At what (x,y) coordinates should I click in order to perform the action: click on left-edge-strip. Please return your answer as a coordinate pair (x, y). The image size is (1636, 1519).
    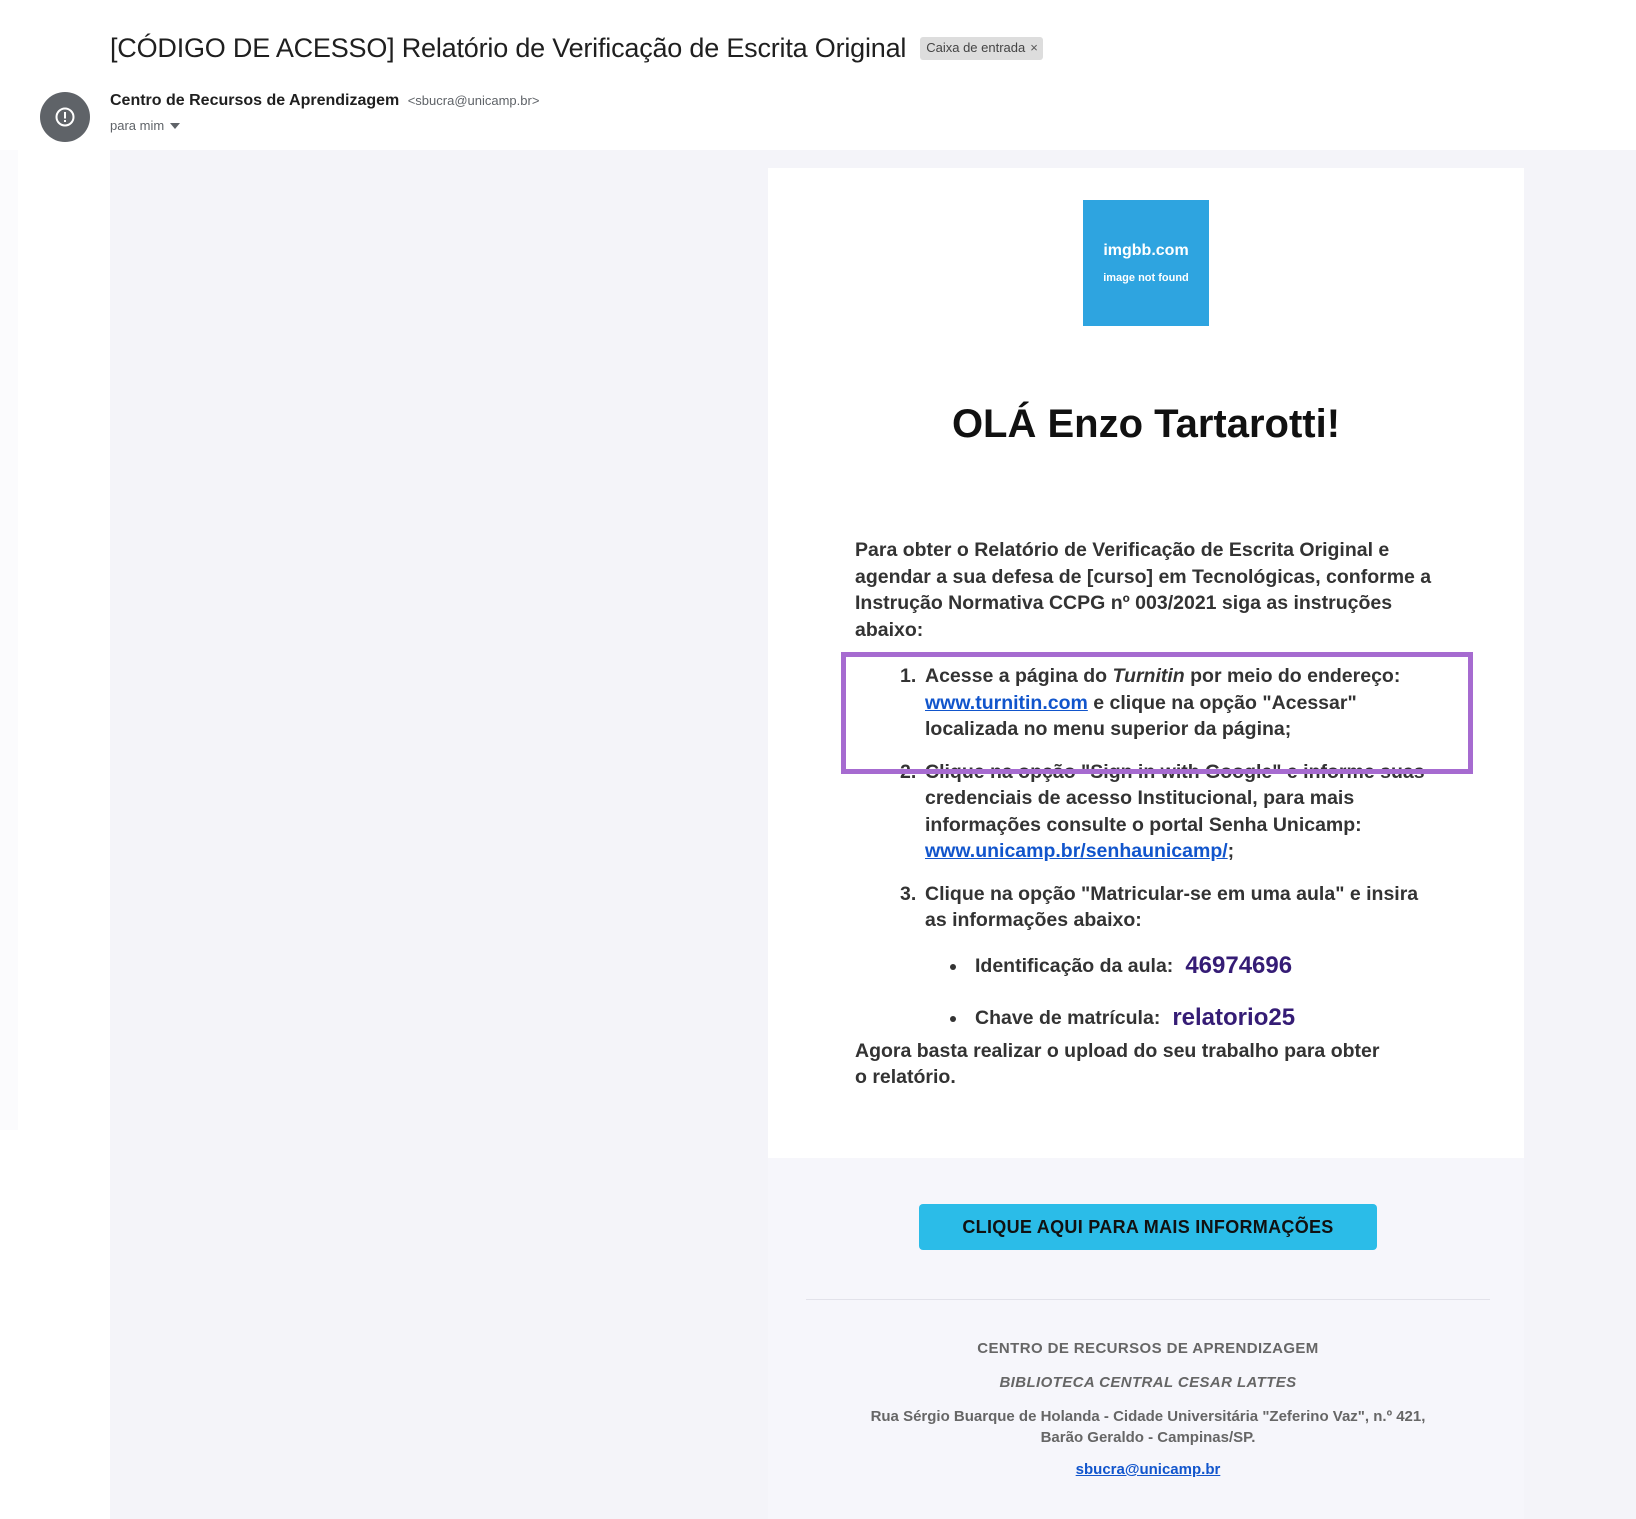
    Looking at the image, I should click on (9, 640).